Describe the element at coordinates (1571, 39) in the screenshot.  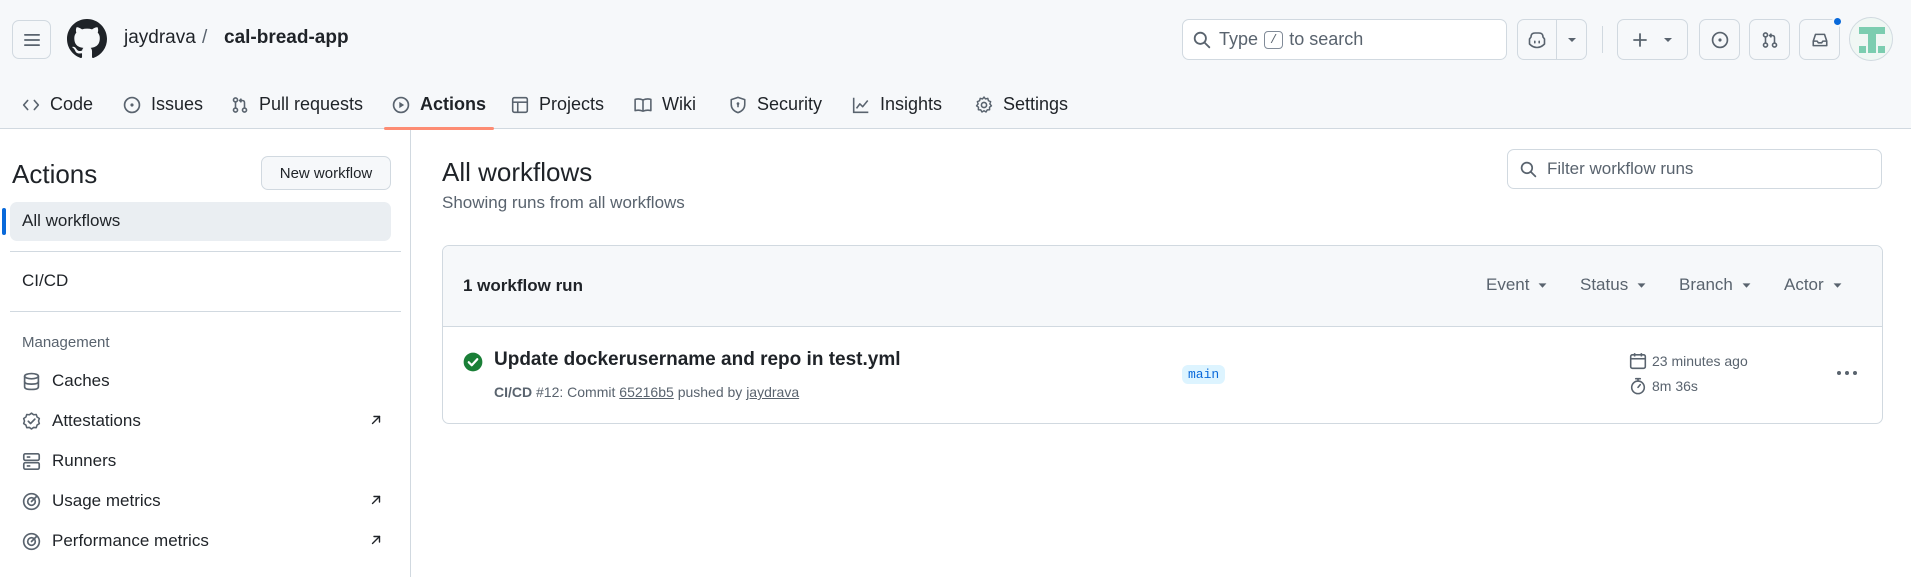
I see `copilot-menu-button` at that location.